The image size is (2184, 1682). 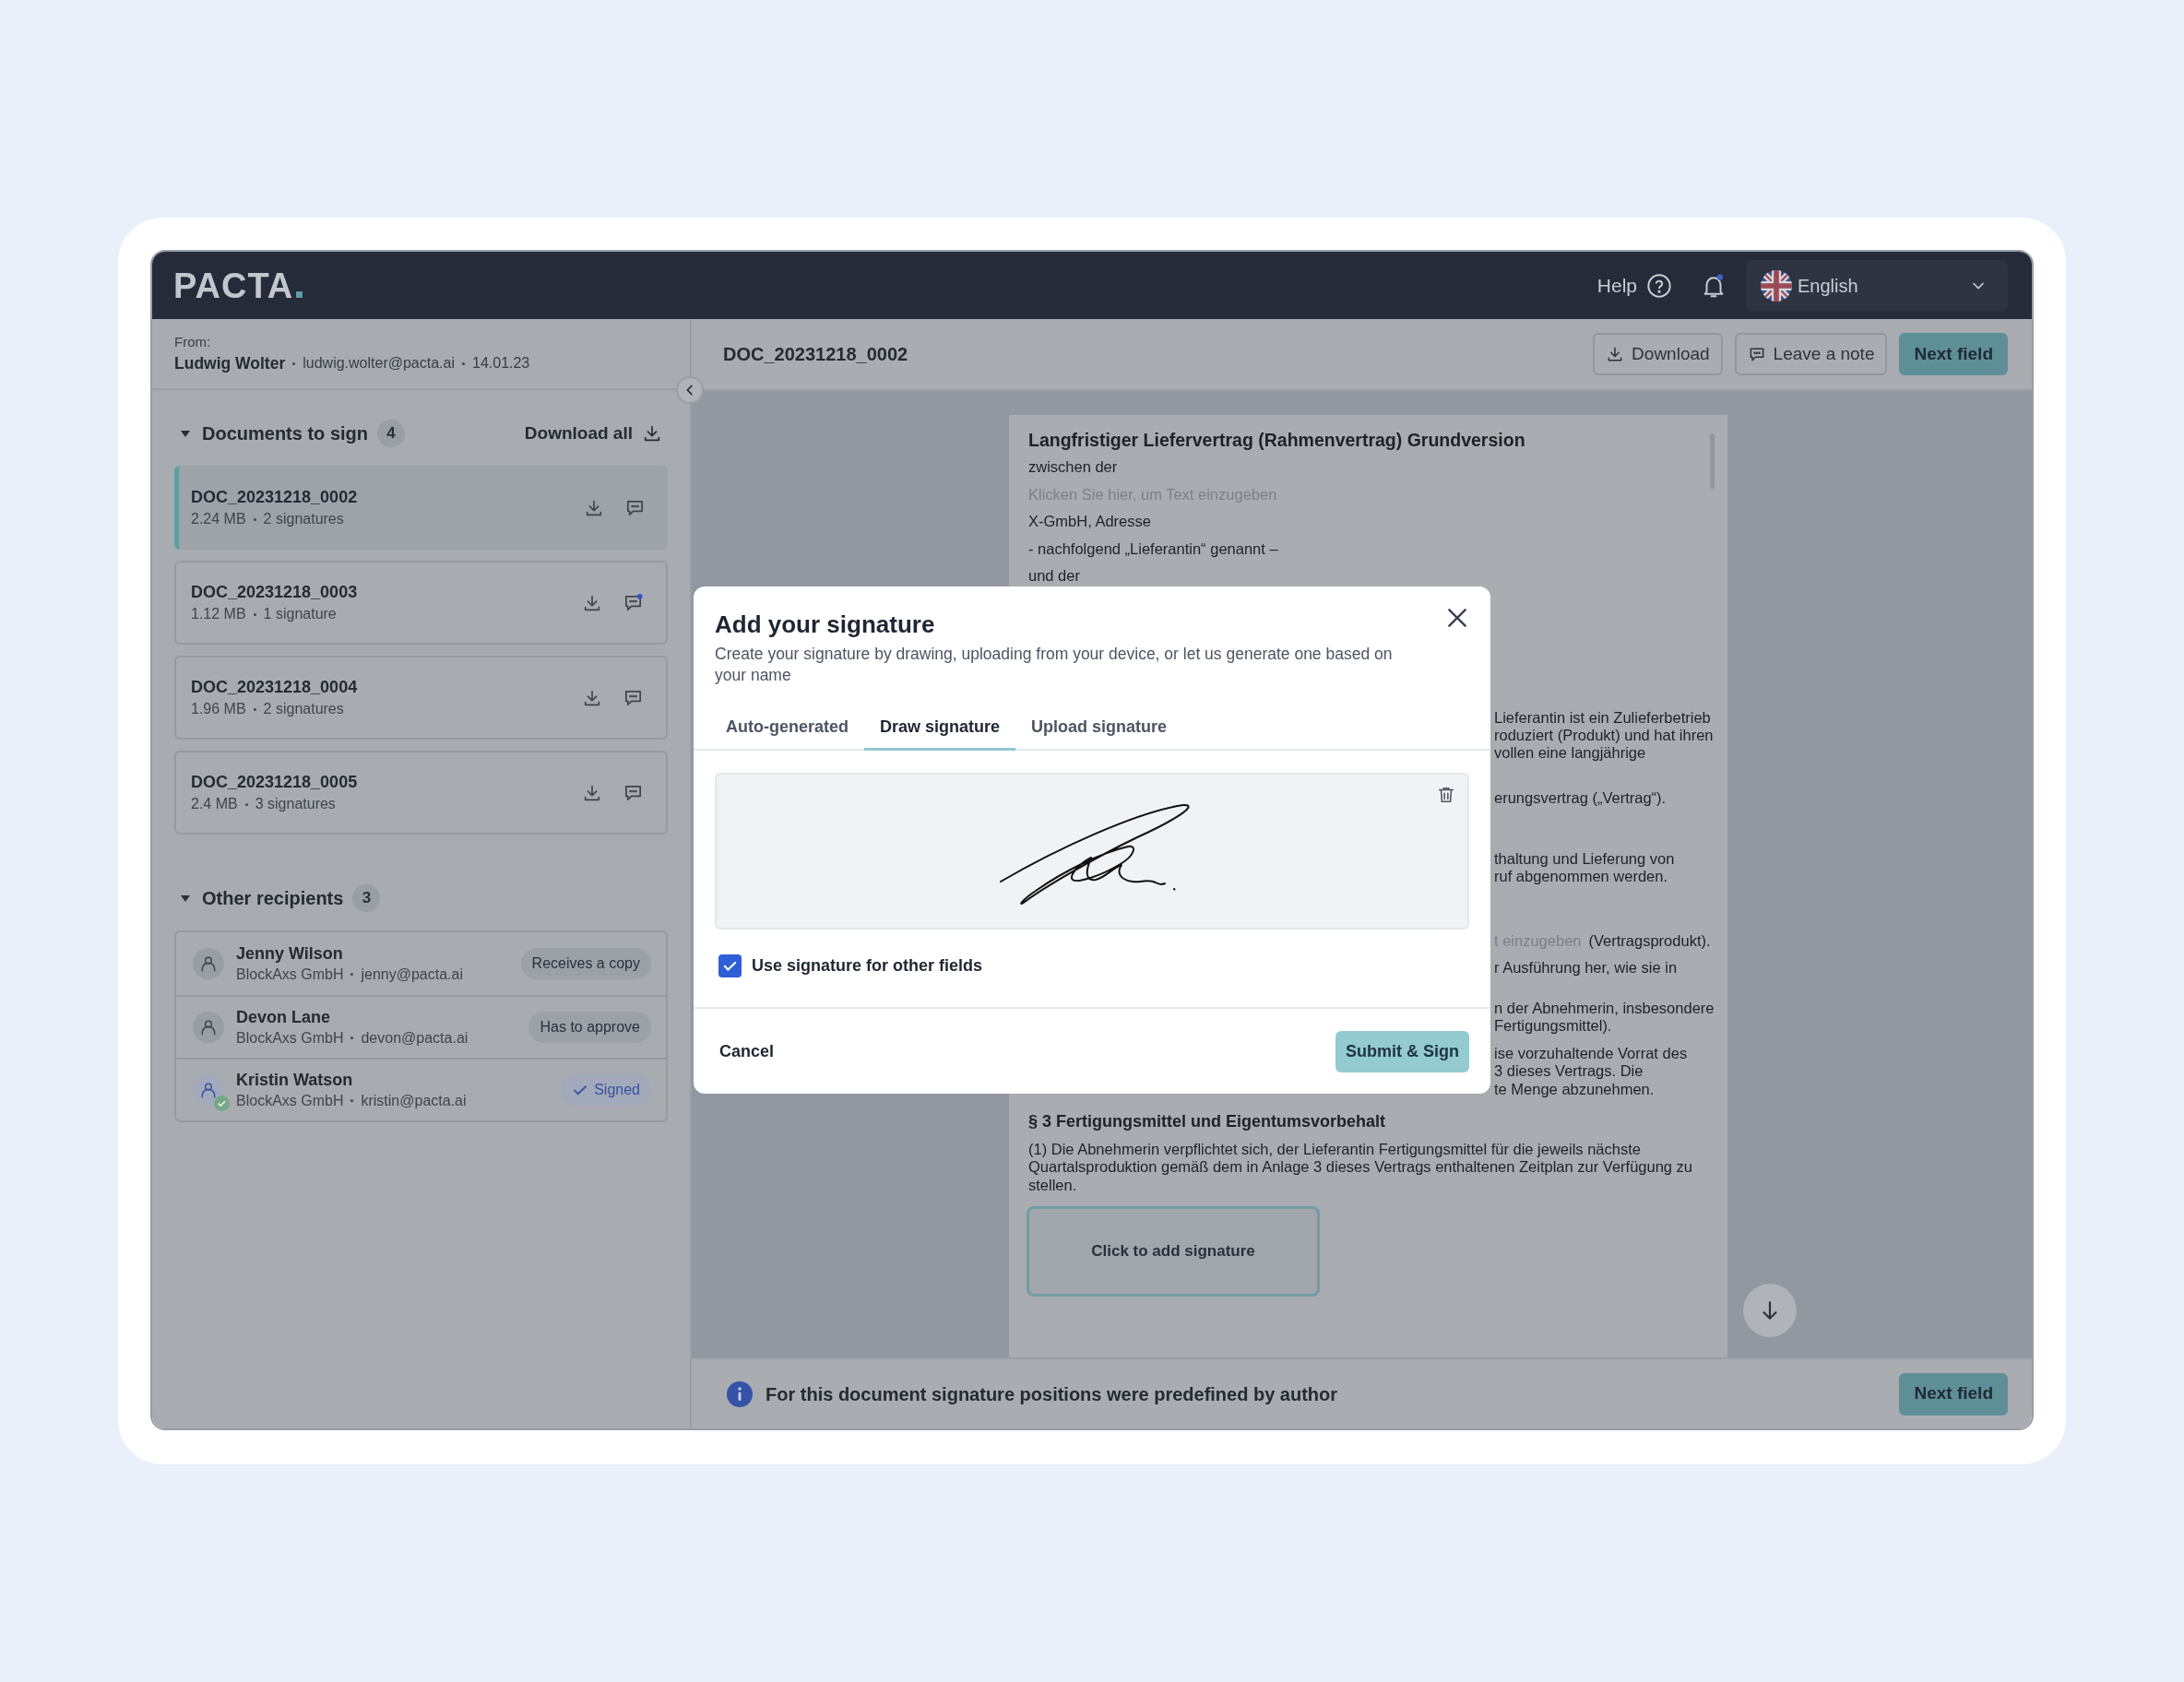 I want to click on recipient-name: Kristin Watson, so click(x=295, y=1080).